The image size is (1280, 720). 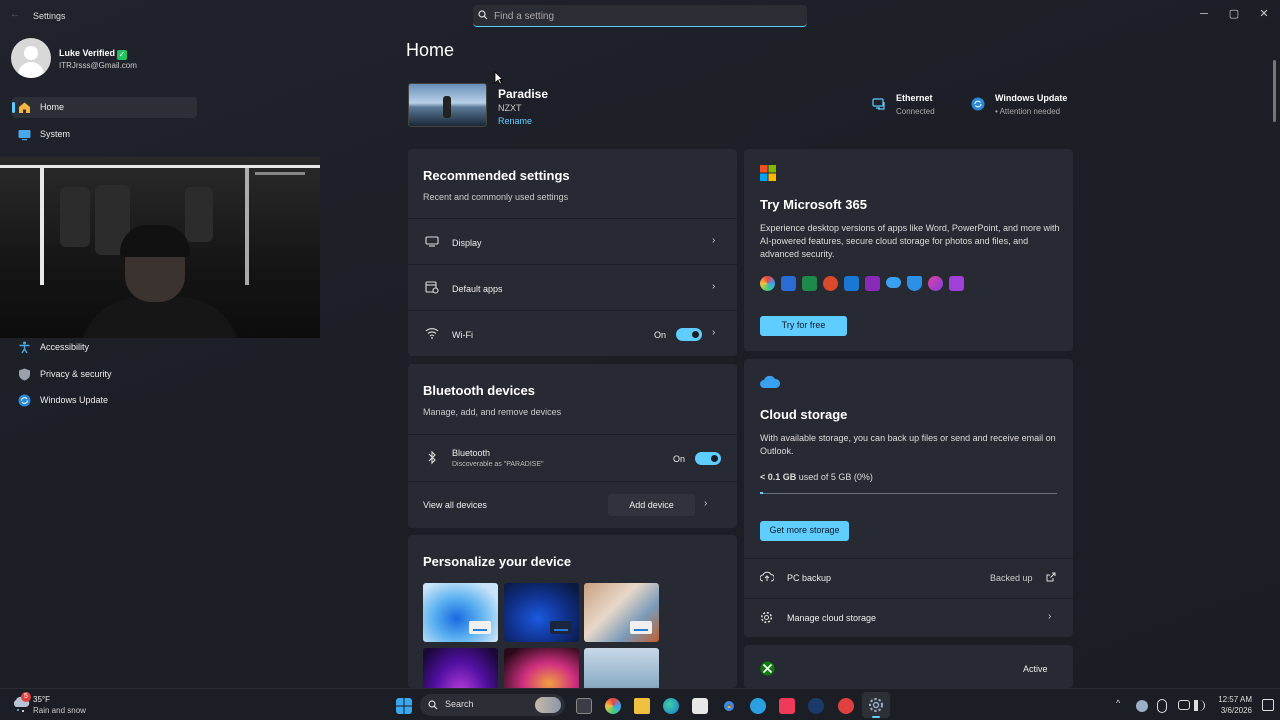 I want to click on pc-backup-row: PC backup Backed up, so click(x=908, y=578).